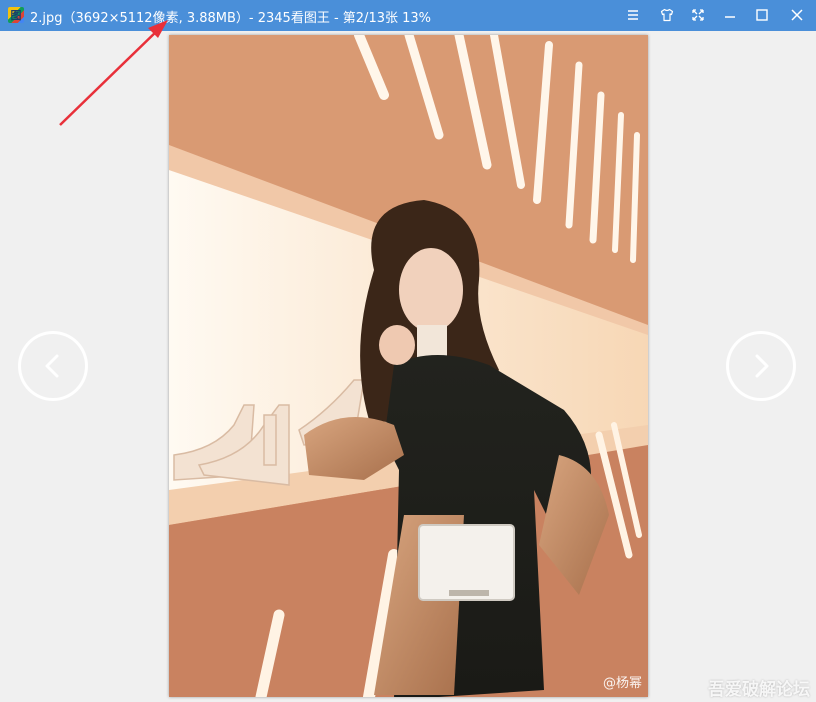 The image size is (816, 702). I want to click on next-image-button, so click(761, 366).